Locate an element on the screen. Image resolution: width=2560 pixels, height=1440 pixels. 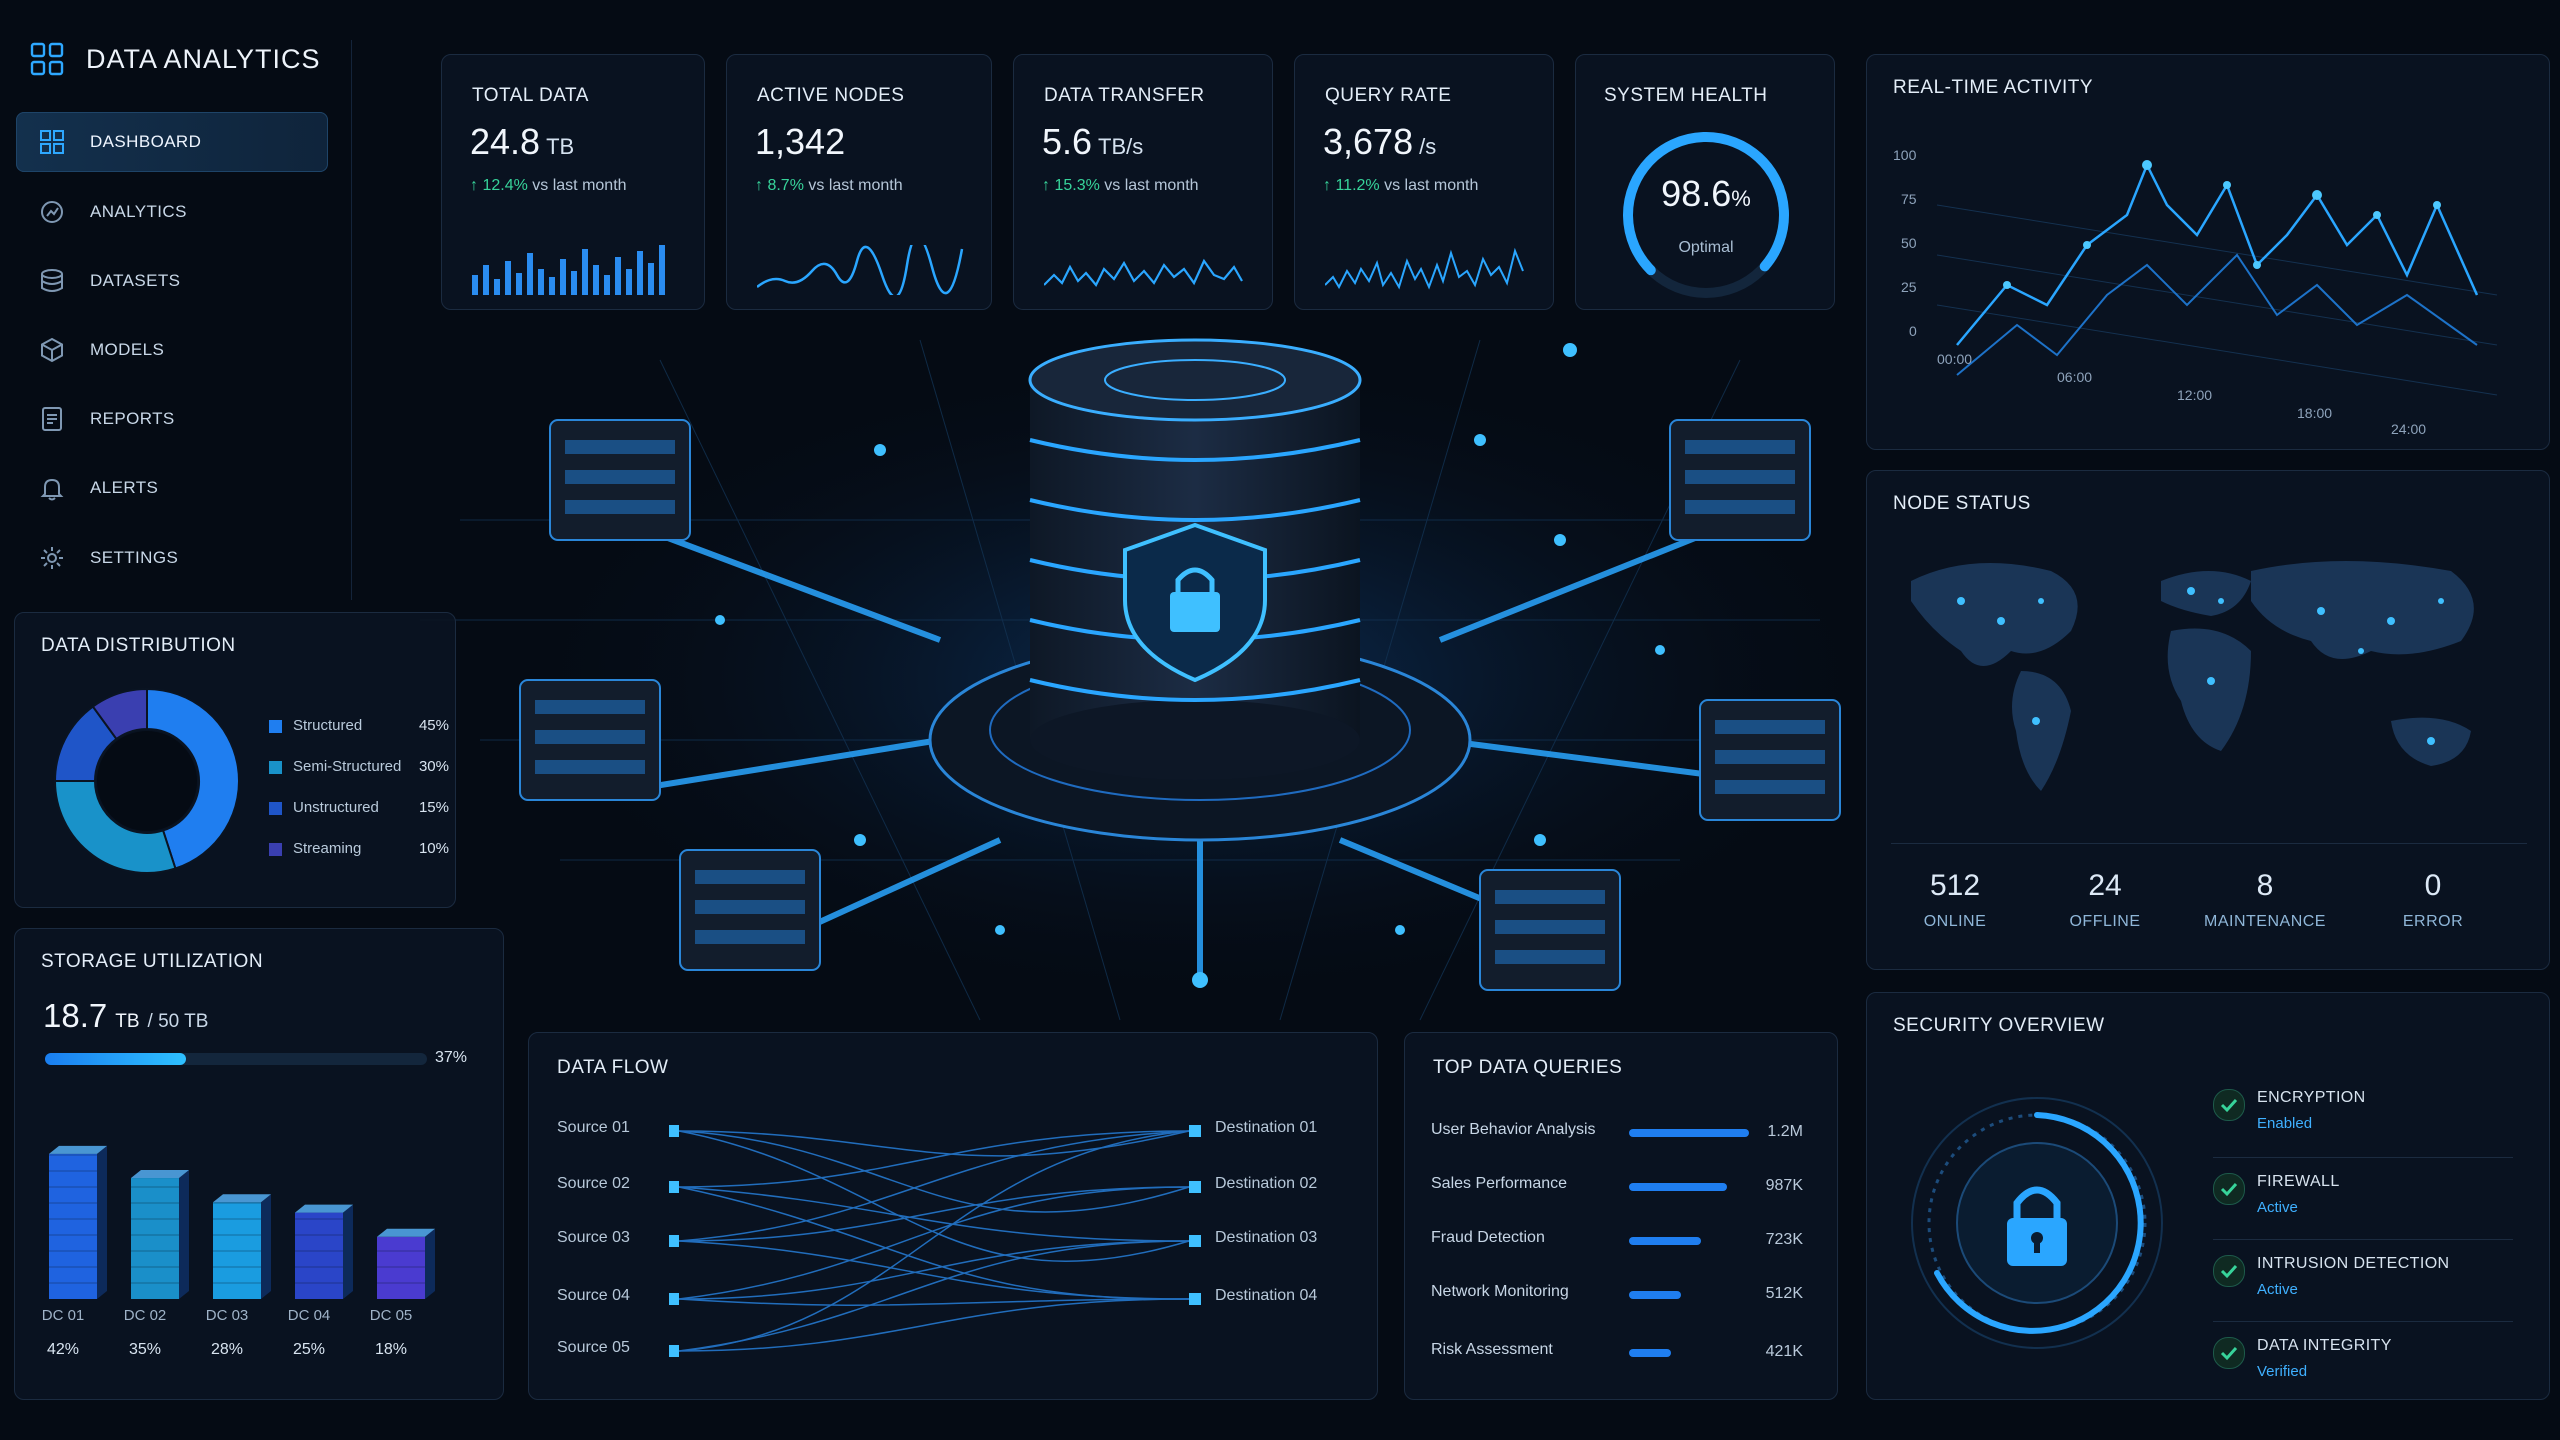
nav-label: DASHBOARD is located at coordinates (146, 141).